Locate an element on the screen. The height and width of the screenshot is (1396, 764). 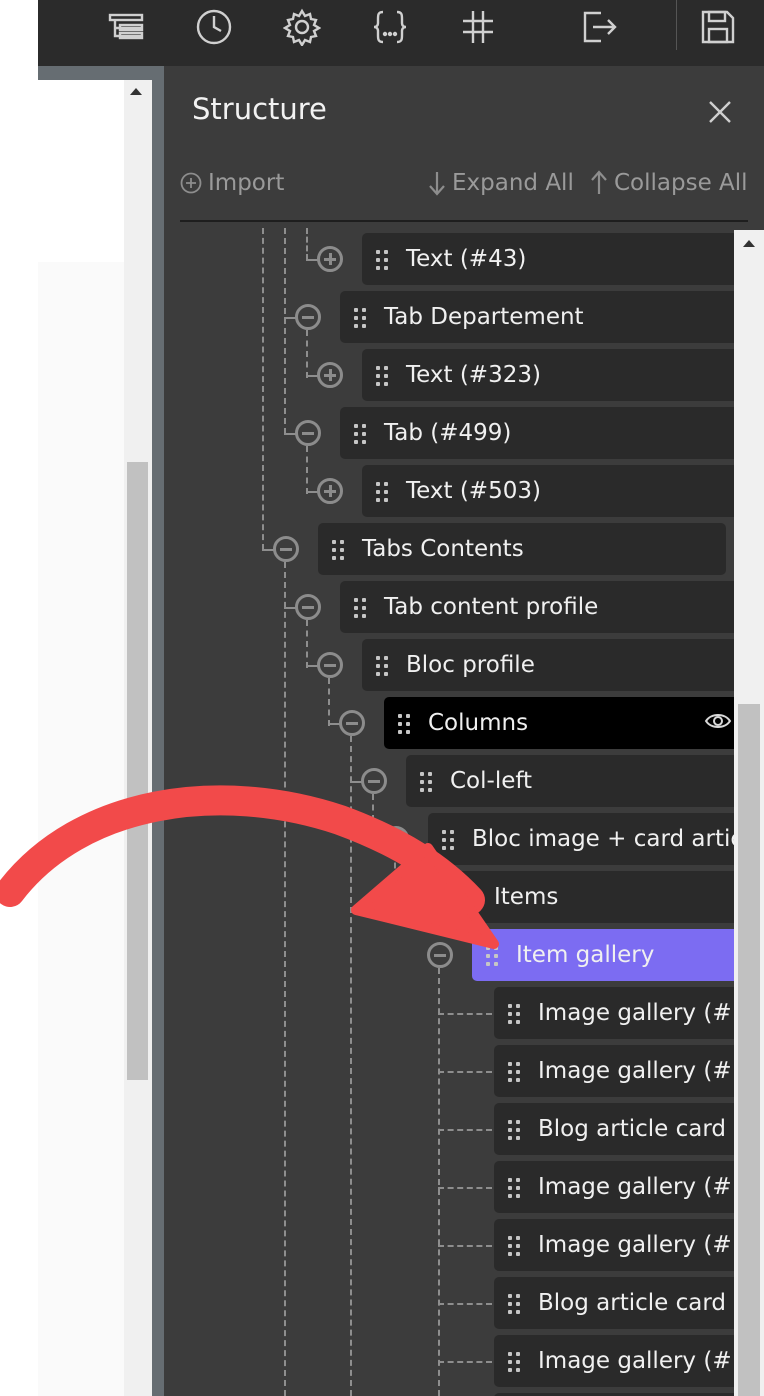
arrow-down-icon is located at coordinates (437, 184).